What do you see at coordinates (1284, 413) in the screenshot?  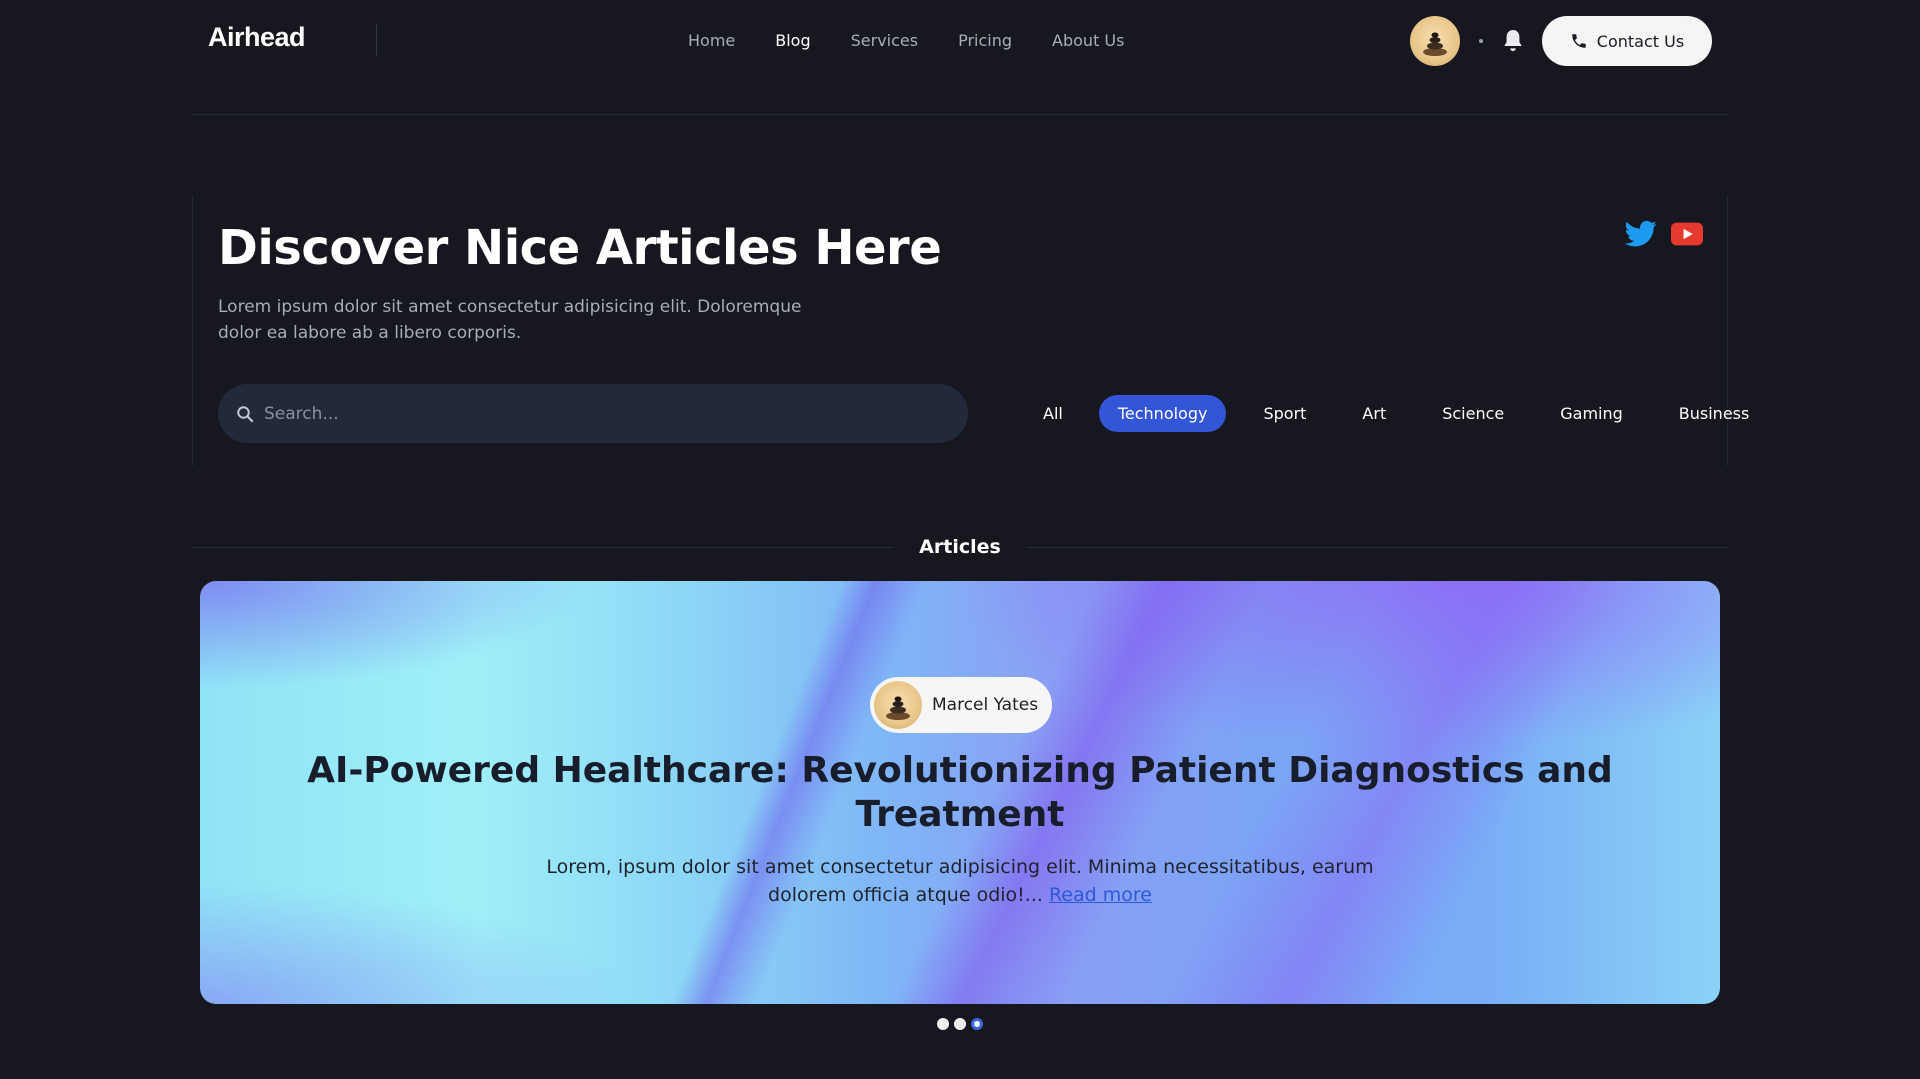 I see `filter-sport: Sport` at bounding box center [1284, 413].